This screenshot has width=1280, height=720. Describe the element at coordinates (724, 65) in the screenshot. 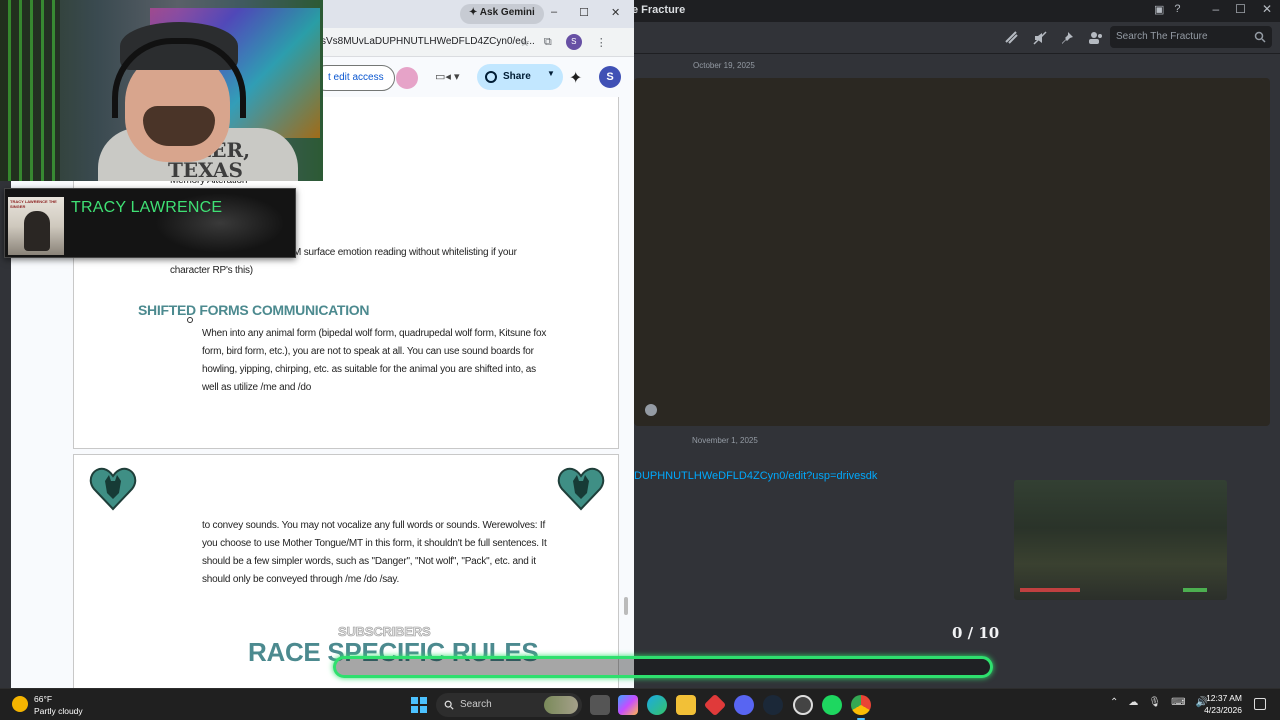

I see `date-divider: October 19, 2025` at that location.